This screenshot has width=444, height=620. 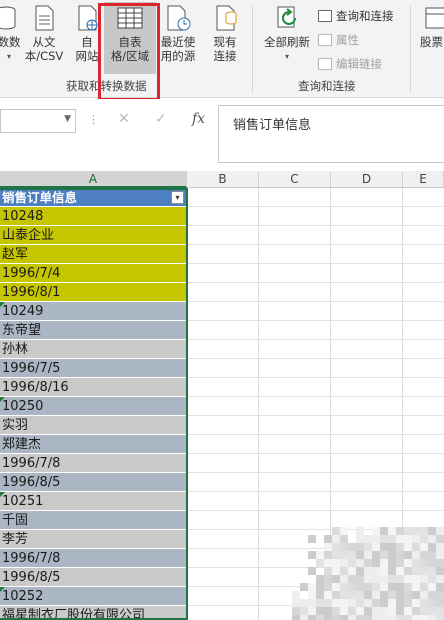 What do you see at coordinates (198, 119) in the screenshot?
I see `insert-function-icon: fx` at bounding box center [198, 119].